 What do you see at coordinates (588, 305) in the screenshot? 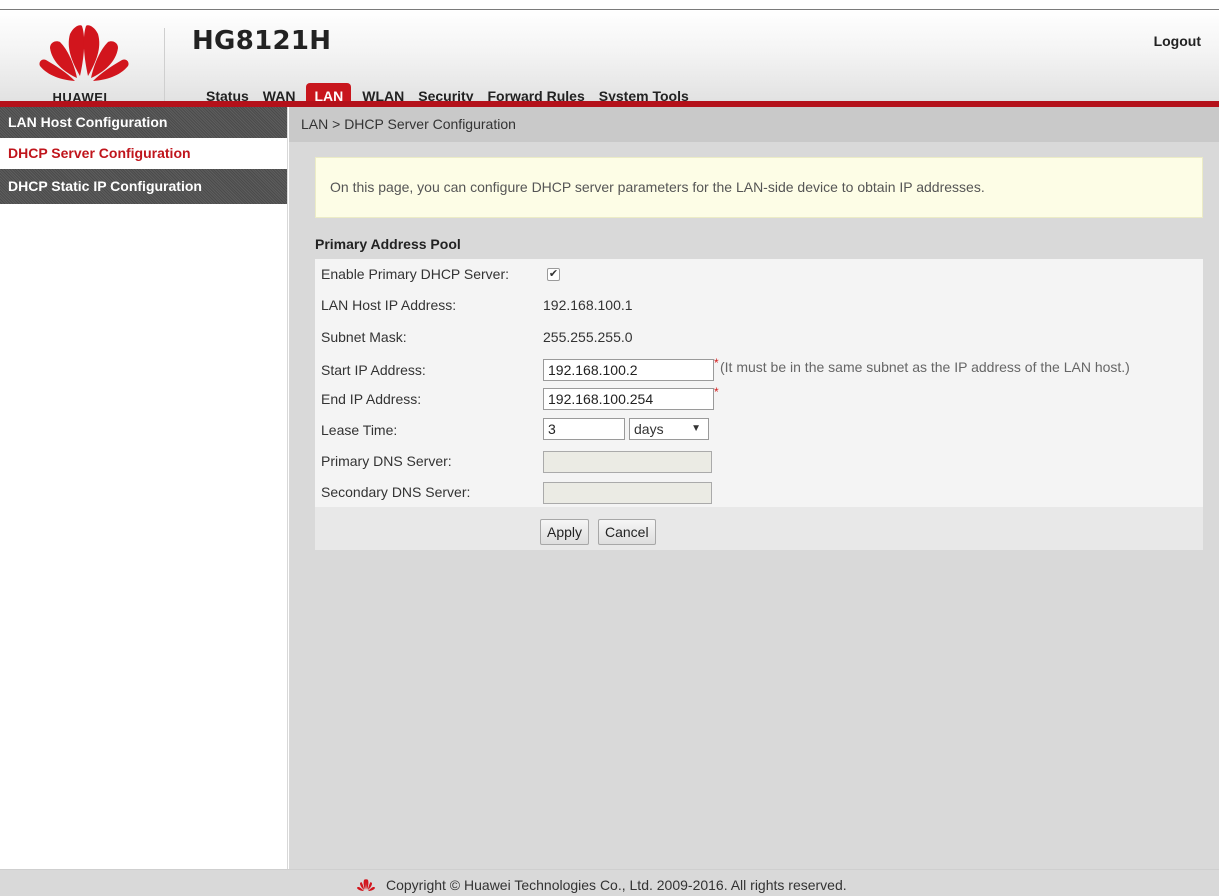
I see `lan-host-ip-value: 192.168.100.1` at bounding box center [588, 305].